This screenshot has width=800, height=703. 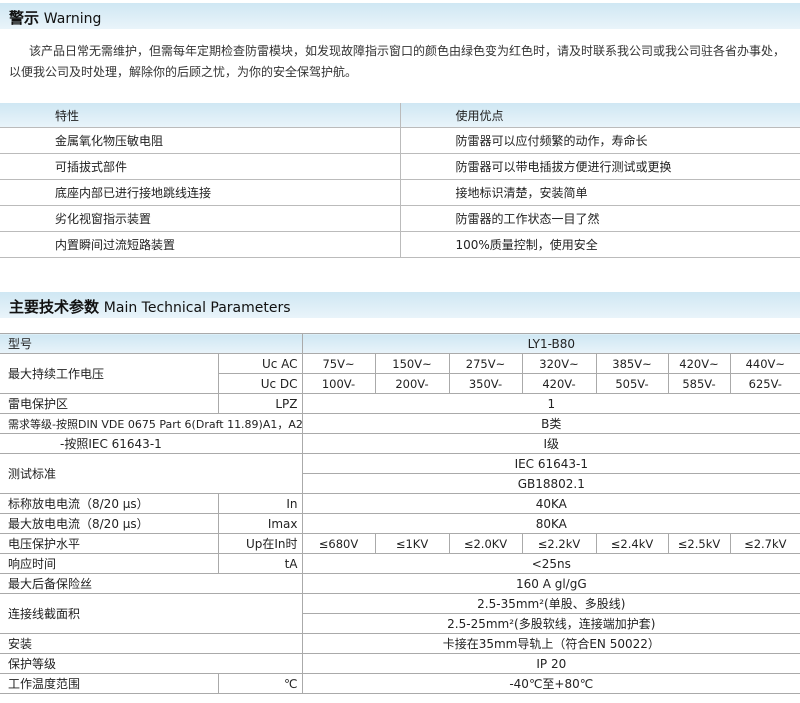 I want to click on lpz-value: 1, so click(x=551, y=403).